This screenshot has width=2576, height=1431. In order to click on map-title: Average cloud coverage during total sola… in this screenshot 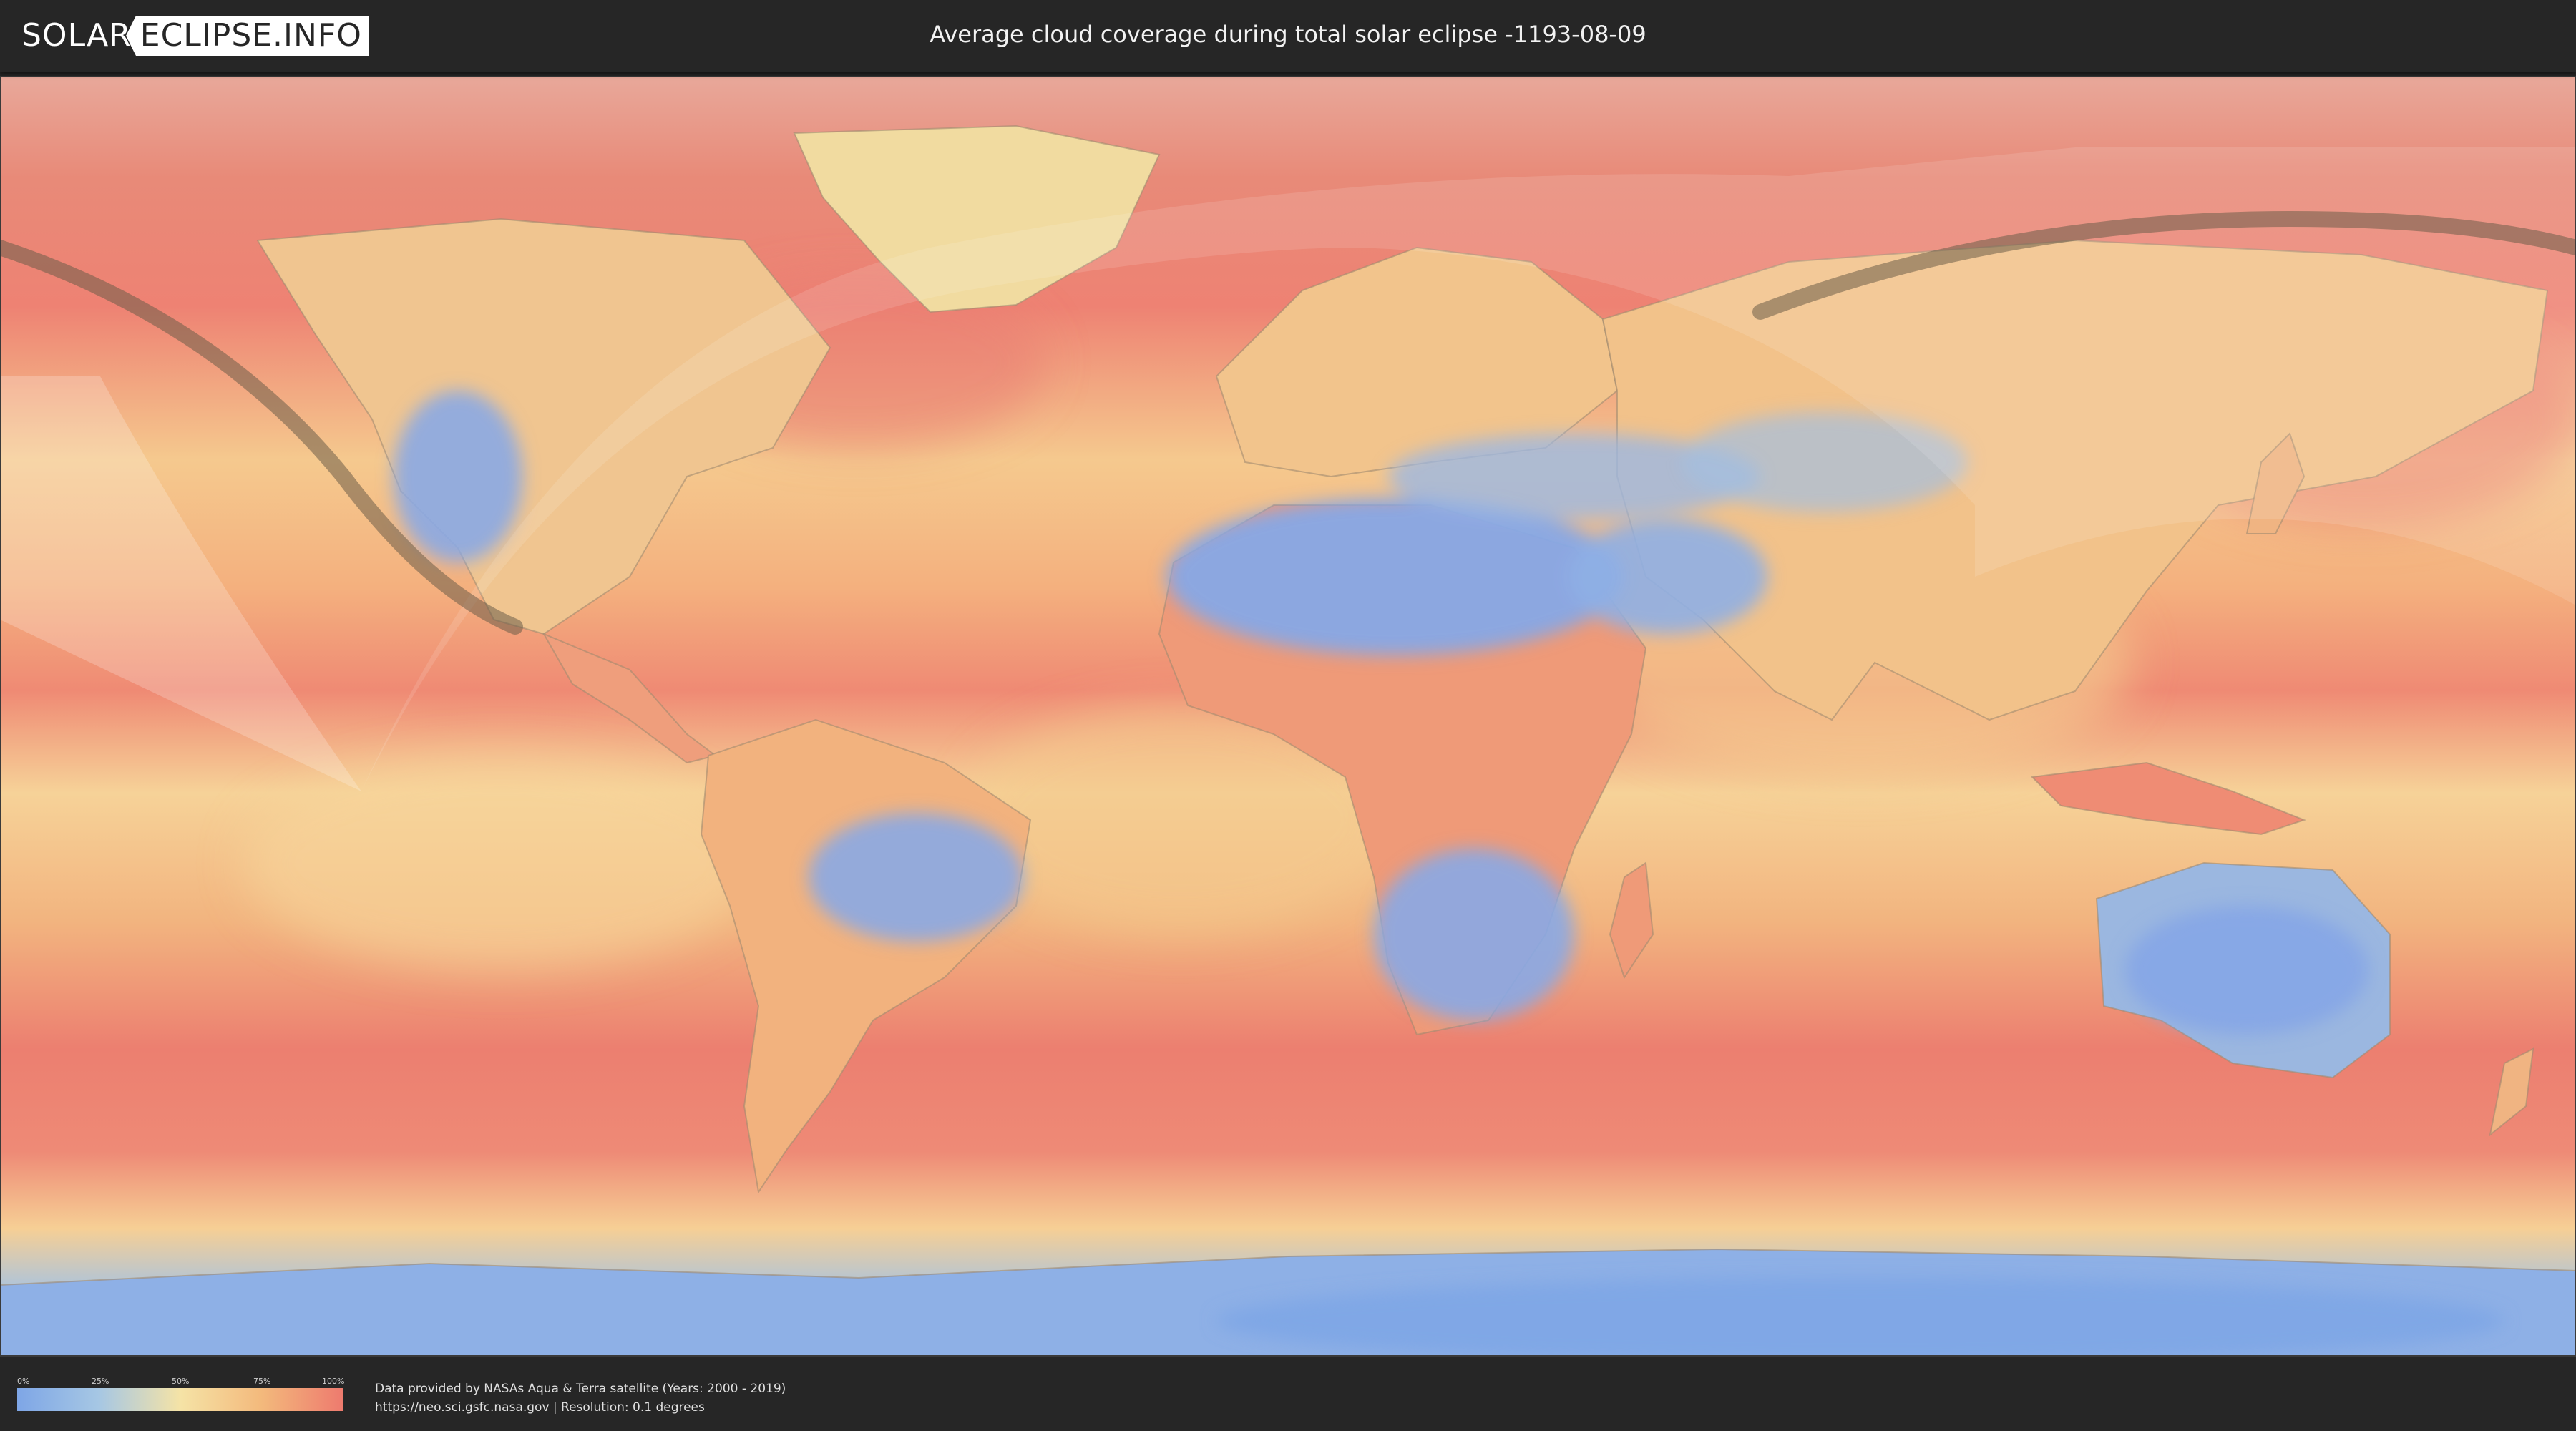, I will do `click(1288, 34)`.